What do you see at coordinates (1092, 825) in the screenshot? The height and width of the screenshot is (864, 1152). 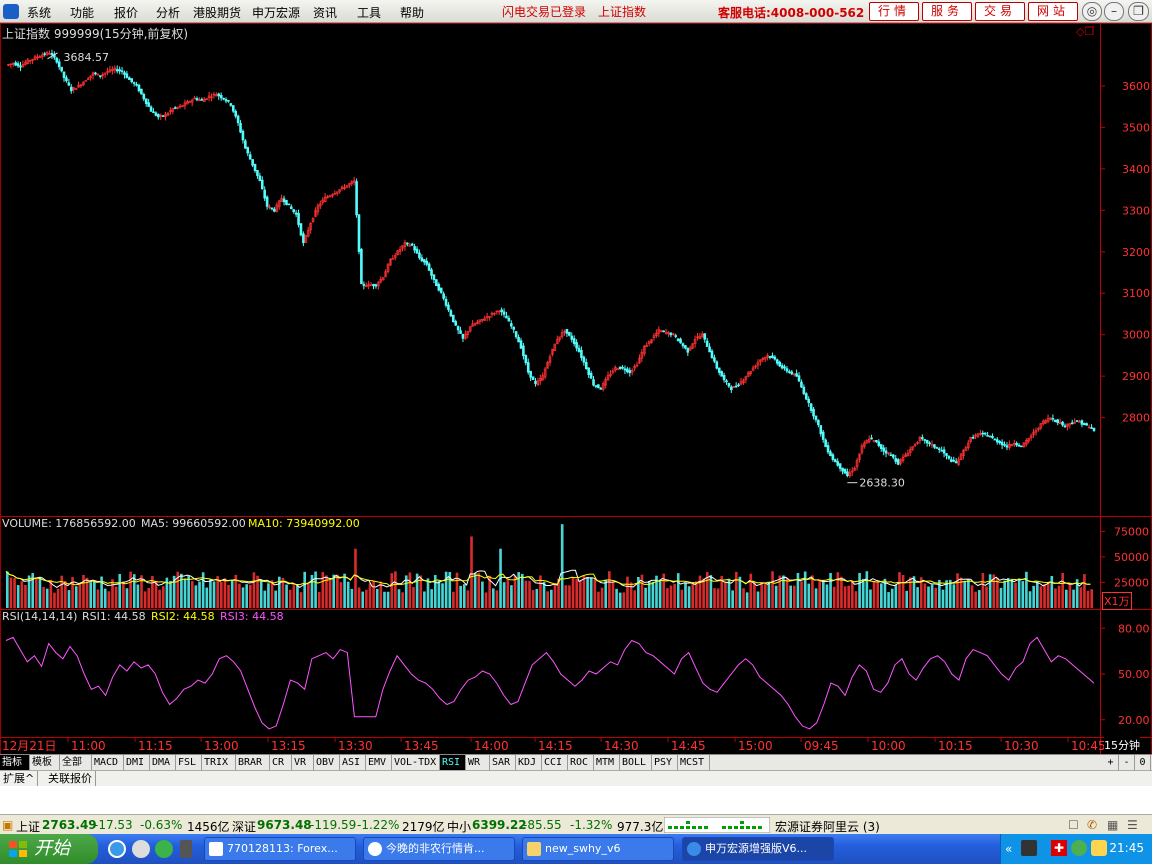 I see `signal-icon: ✆` at bounding box center [1092, 825].